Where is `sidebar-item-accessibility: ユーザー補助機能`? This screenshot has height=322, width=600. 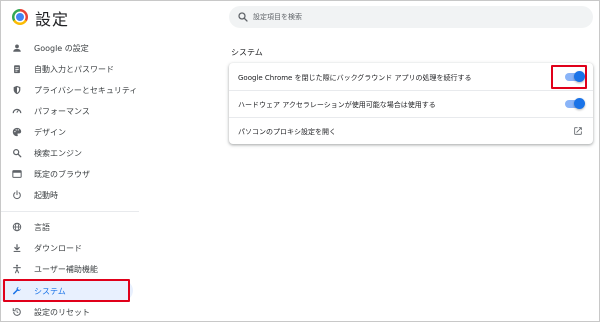 sidebar-item-accessibility: ユーザー補助機能 is located at coordinates (67, 268).